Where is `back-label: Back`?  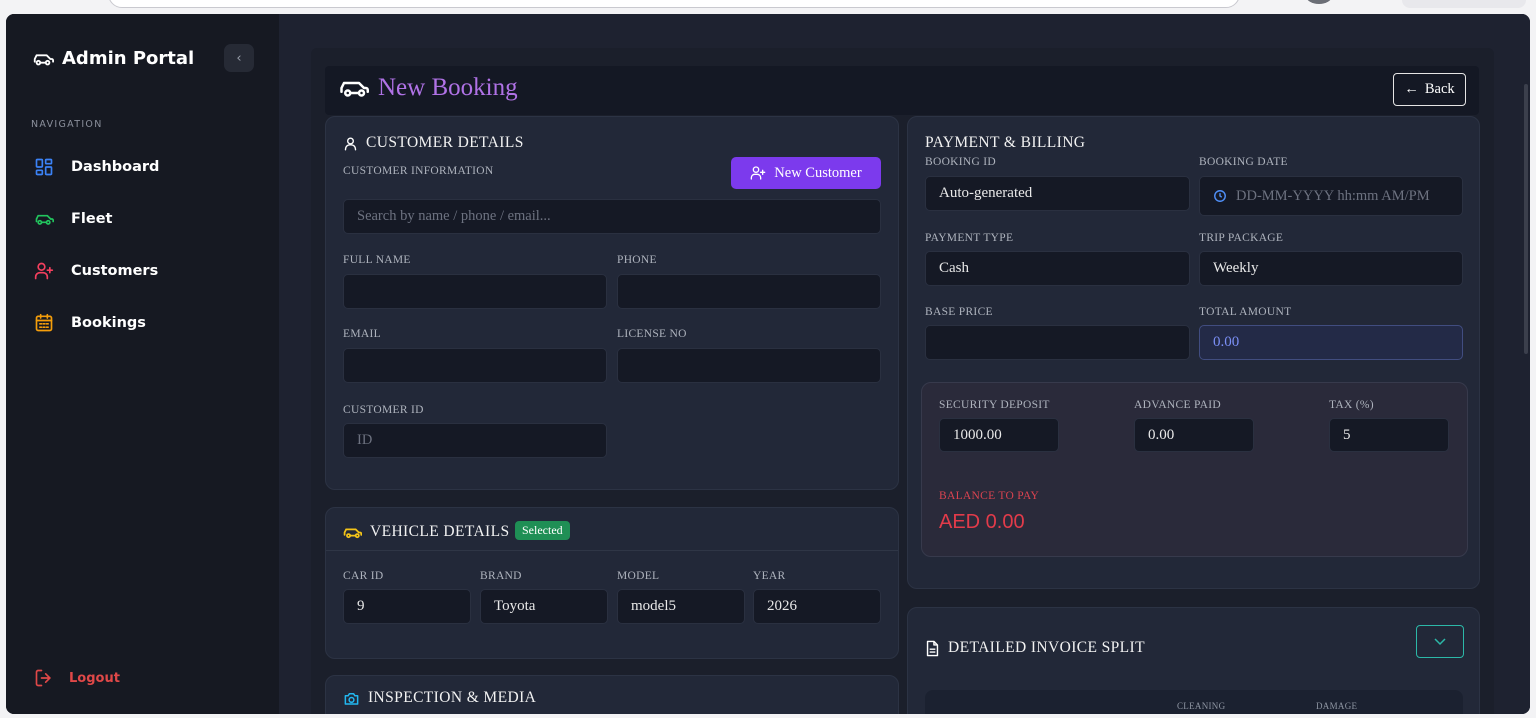 back-label: Back is located at coordinates (1439, 89).